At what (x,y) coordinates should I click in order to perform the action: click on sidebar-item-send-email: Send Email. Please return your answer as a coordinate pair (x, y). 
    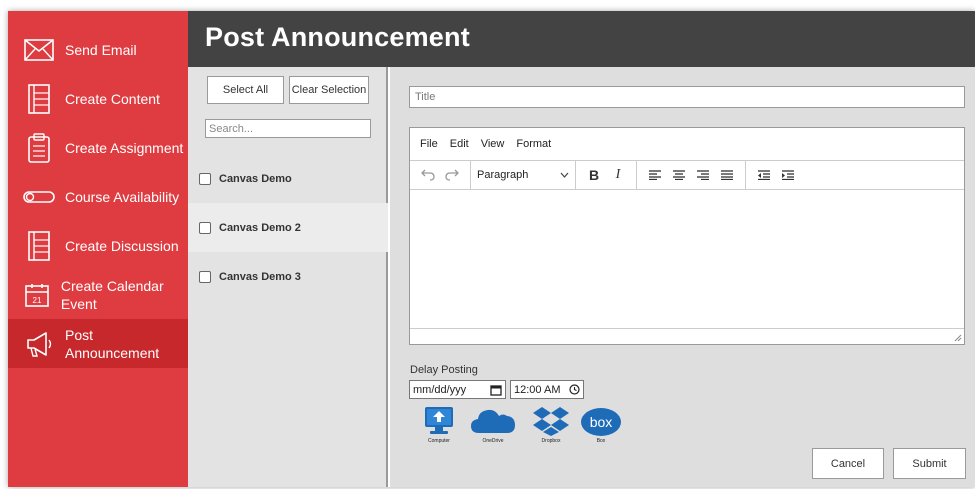
    Looking at the image, I should click on (98, 49).